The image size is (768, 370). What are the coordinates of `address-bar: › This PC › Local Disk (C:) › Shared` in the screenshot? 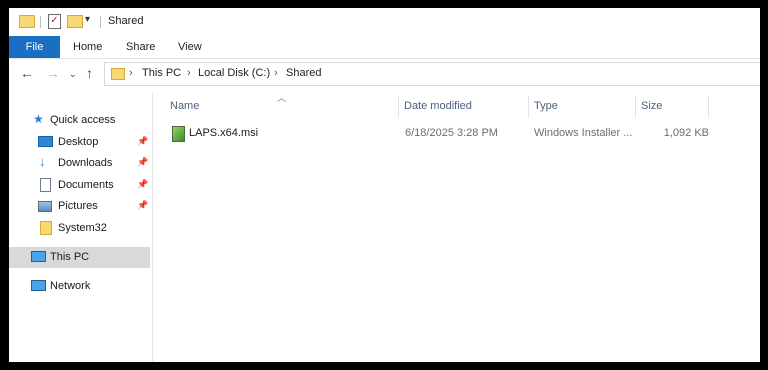 It's located at (432, 74).